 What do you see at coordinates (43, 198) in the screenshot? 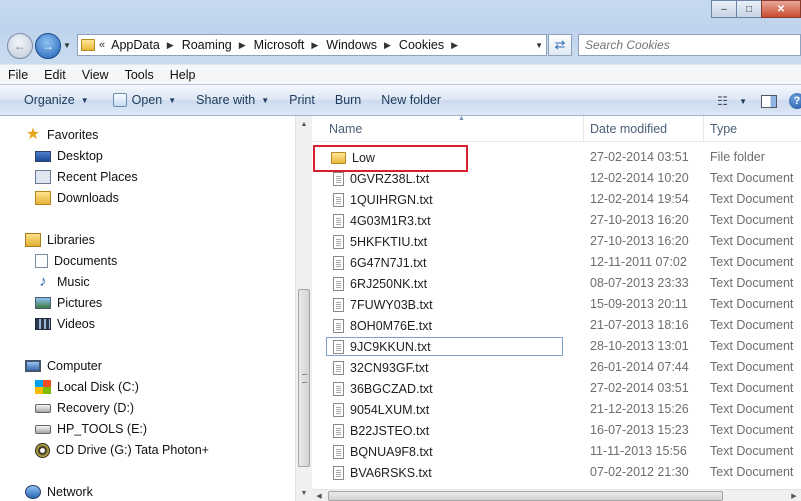
I see `downloads-folder-icon` at bounding box center [43, 198].